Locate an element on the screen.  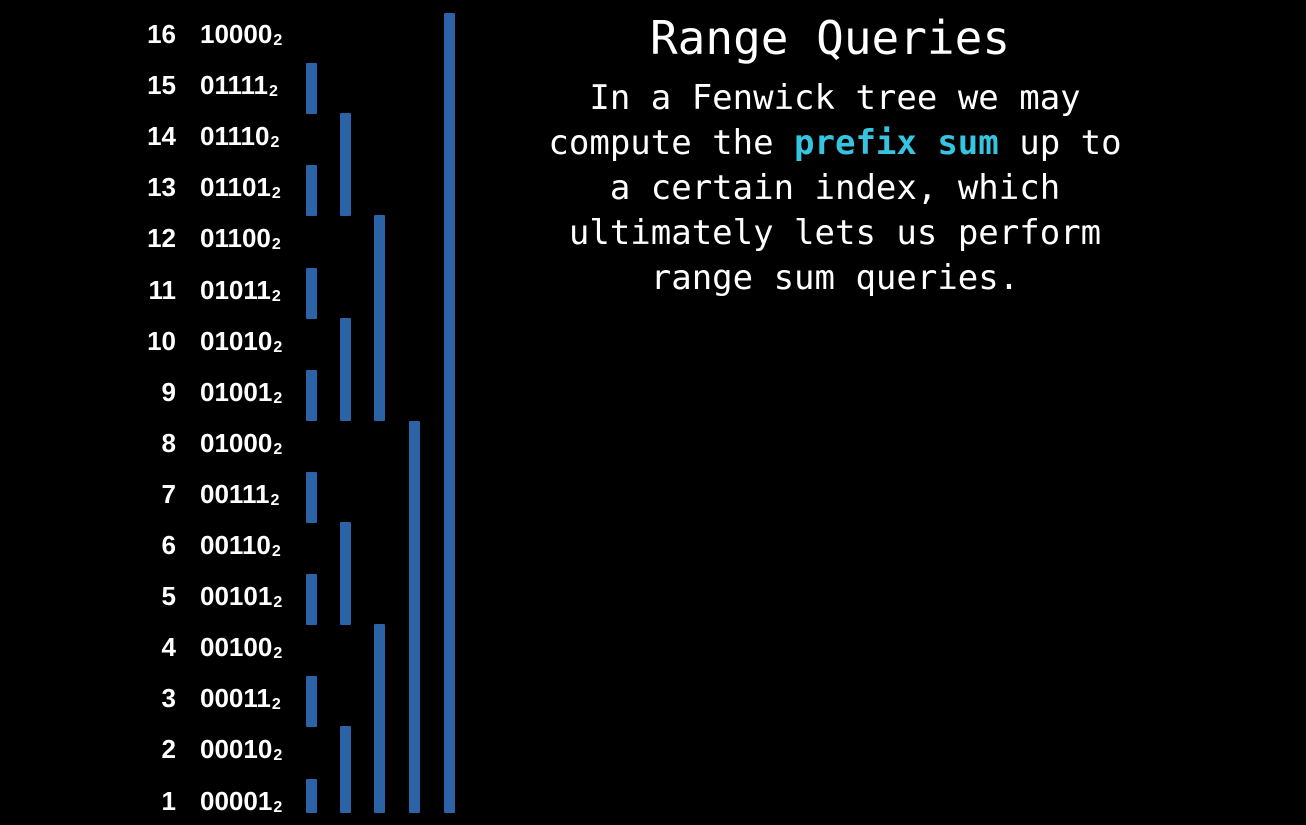
binary-digits: 01111 is located at coordinates (234, 85).